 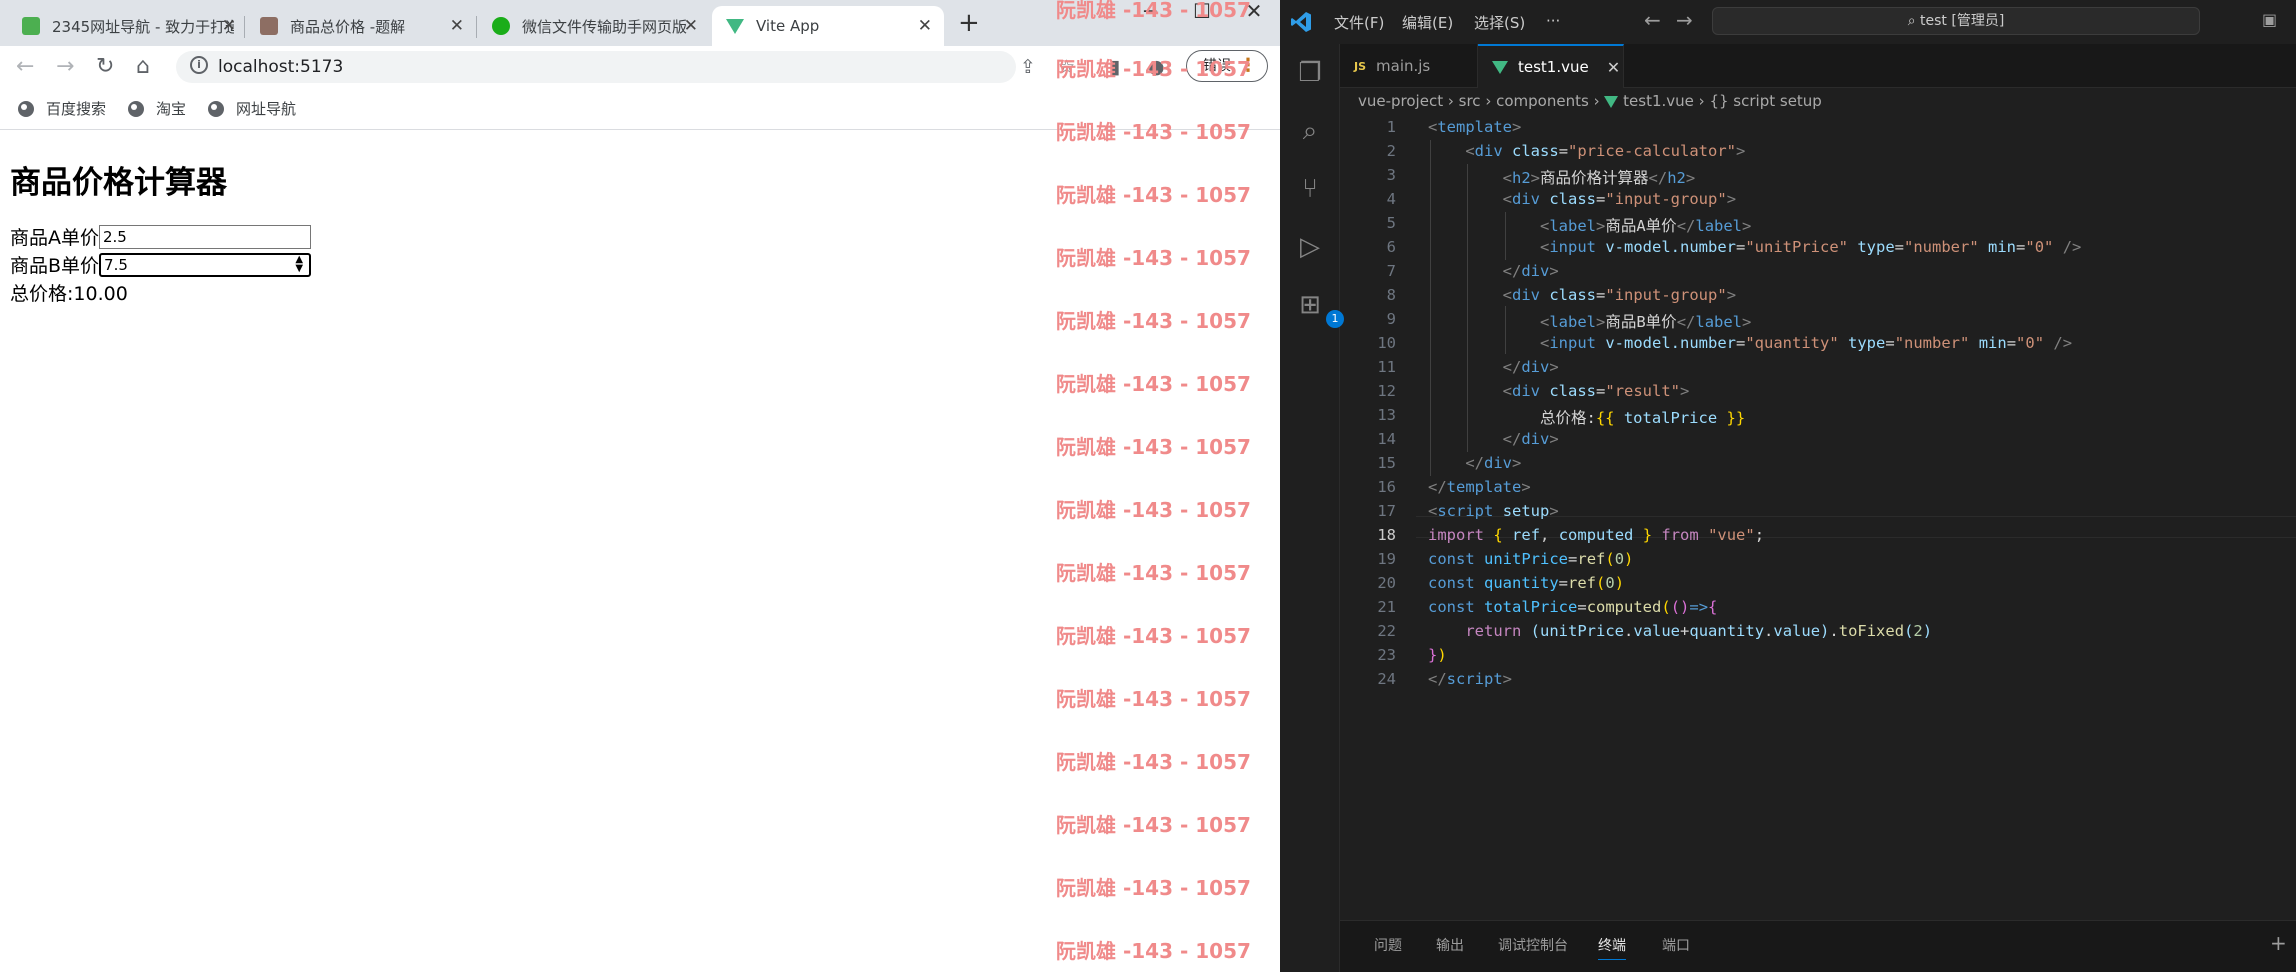 What do you see at coordinates (105, 66) in the screenshot?
I see `reload-icon: ↻` at bounding box center [105, 66].